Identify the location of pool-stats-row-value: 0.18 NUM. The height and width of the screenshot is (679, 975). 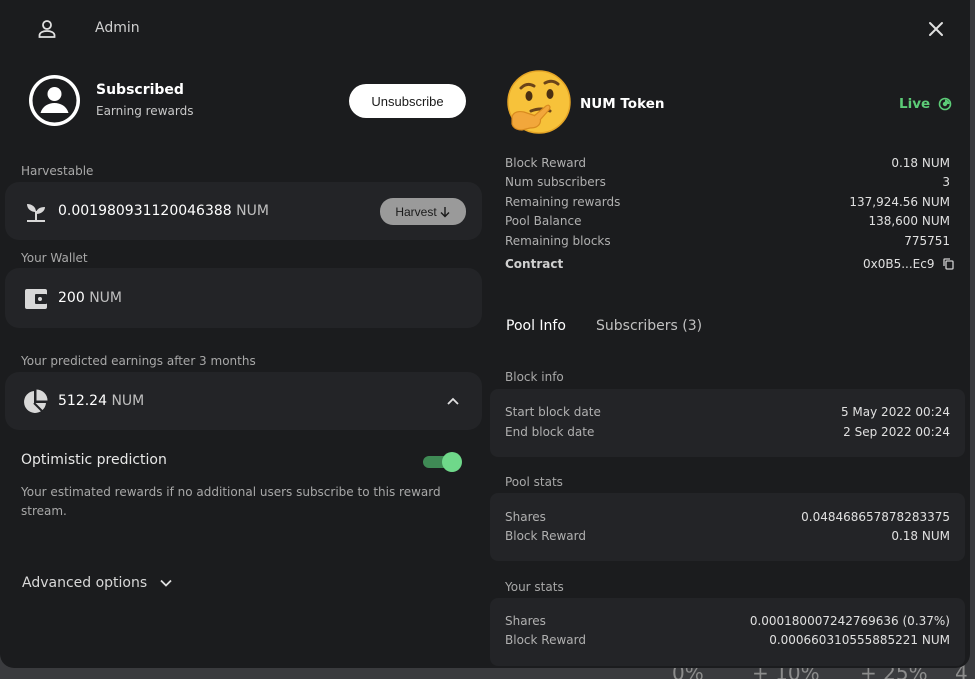
(920, 536).